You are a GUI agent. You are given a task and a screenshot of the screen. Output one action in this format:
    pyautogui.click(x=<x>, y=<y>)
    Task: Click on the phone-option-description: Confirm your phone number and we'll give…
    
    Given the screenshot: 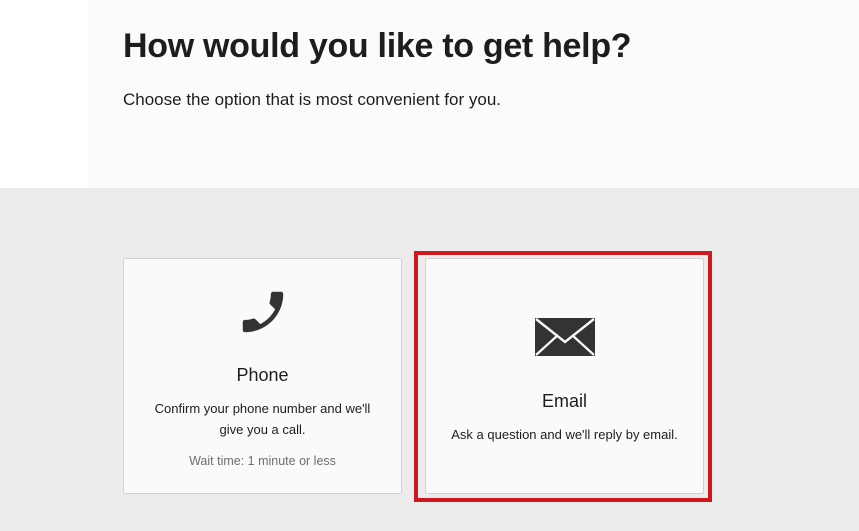 What is the action you would take?
    pyautogui.click(x=262, y=419)
    